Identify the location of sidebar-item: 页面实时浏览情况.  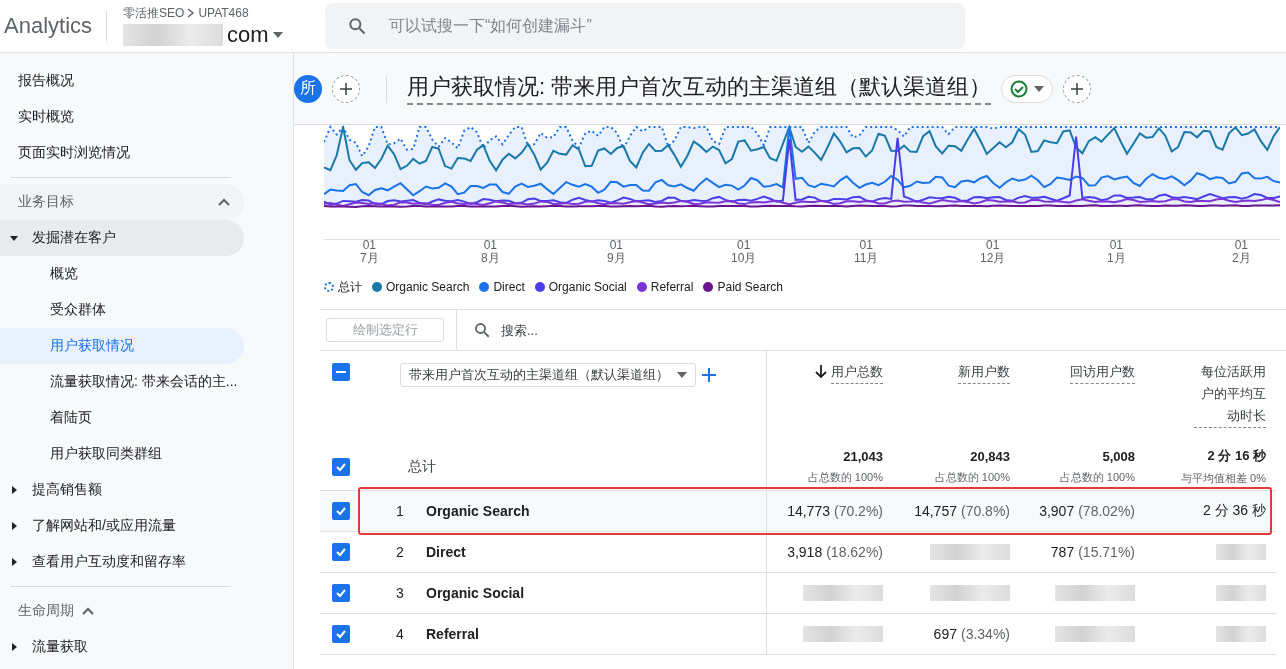
(122, 153).